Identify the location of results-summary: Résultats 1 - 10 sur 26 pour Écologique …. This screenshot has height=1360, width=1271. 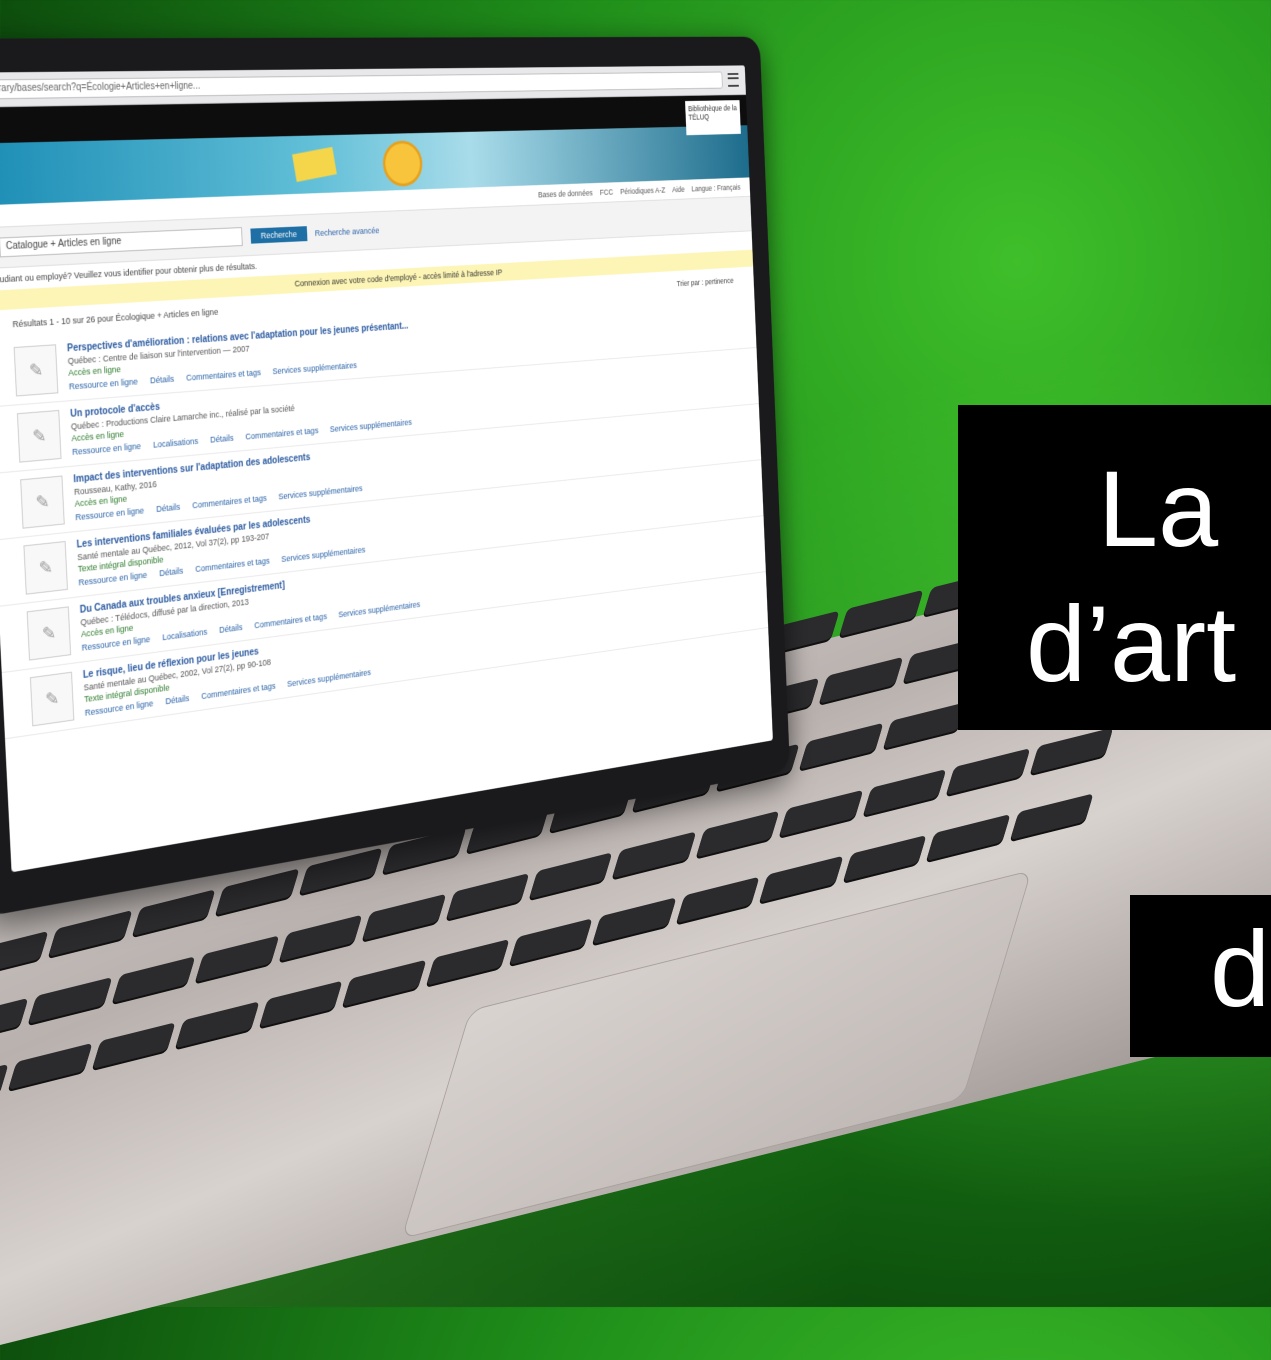
(115, 318).